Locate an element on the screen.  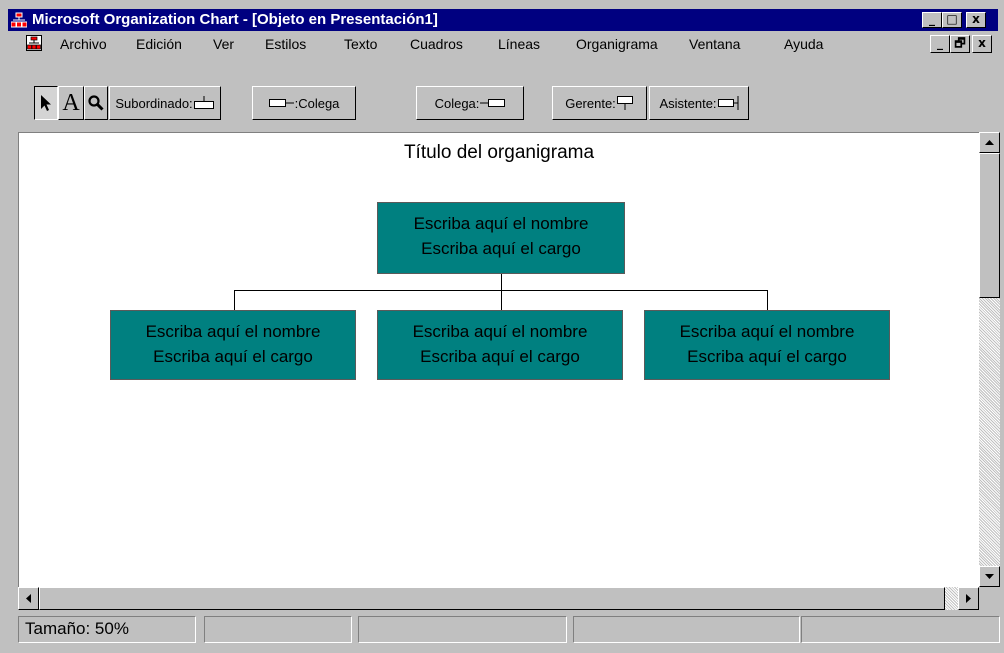
scroll-up-button is located at coordinates (989, 142).